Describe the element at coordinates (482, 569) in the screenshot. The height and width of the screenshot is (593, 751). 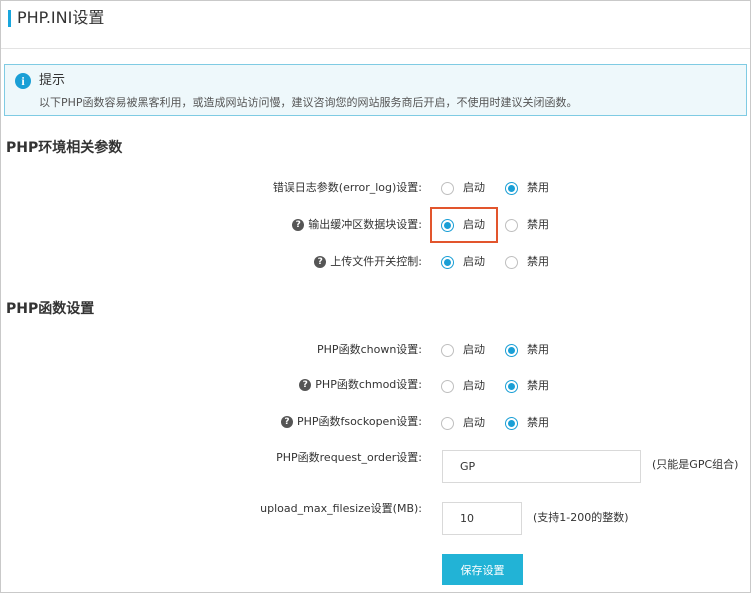
I see `save-button: 保存设置` at that location.